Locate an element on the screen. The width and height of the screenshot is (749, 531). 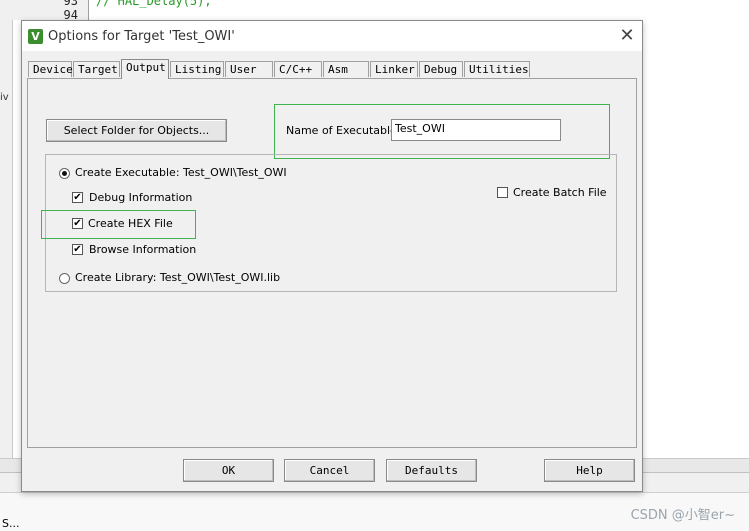
ide-left-panel is located at coordinates (6, 235).